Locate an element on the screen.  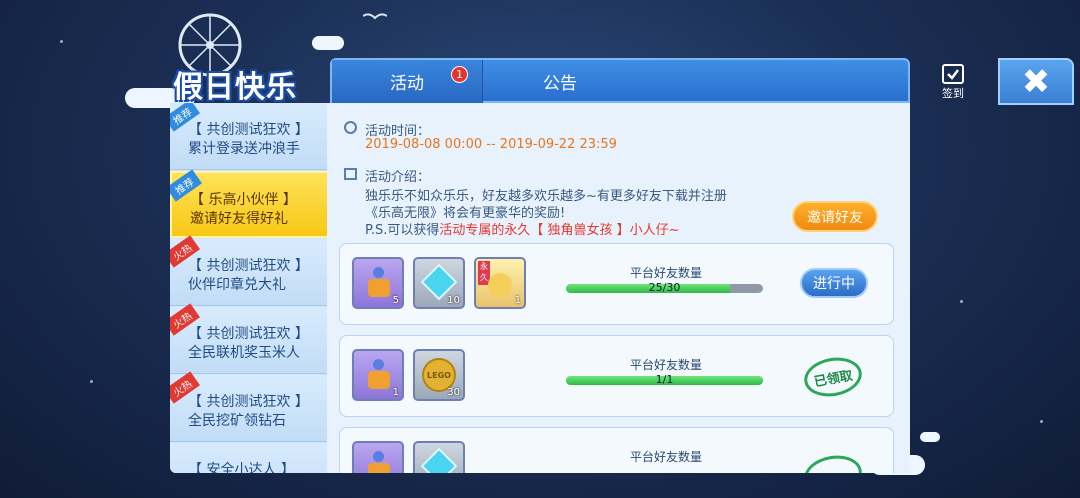
close-button: ✖ is located at coordinates (1036, 81).